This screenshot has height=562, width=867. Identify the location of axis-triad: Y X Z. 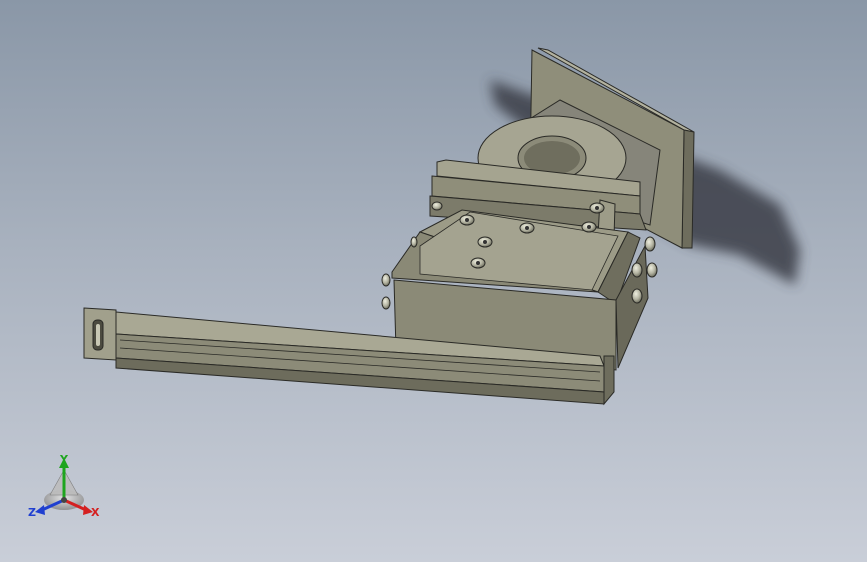
(64, 486).